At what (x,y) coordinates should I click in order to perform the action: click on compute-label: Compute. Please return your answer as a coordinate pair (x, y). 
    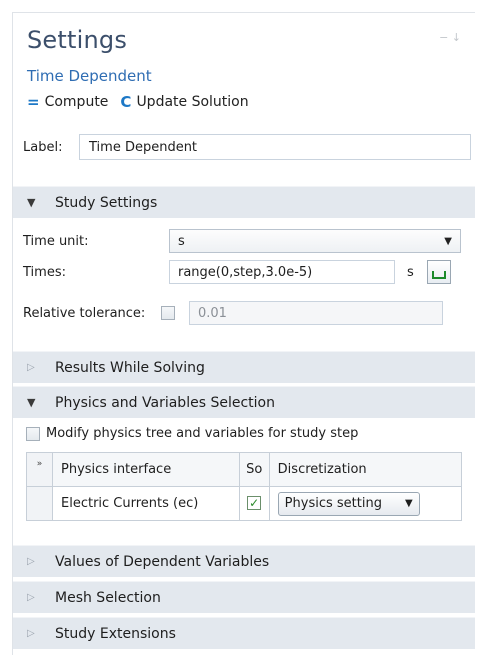
    Looking at the image, I should click on (76, 102).